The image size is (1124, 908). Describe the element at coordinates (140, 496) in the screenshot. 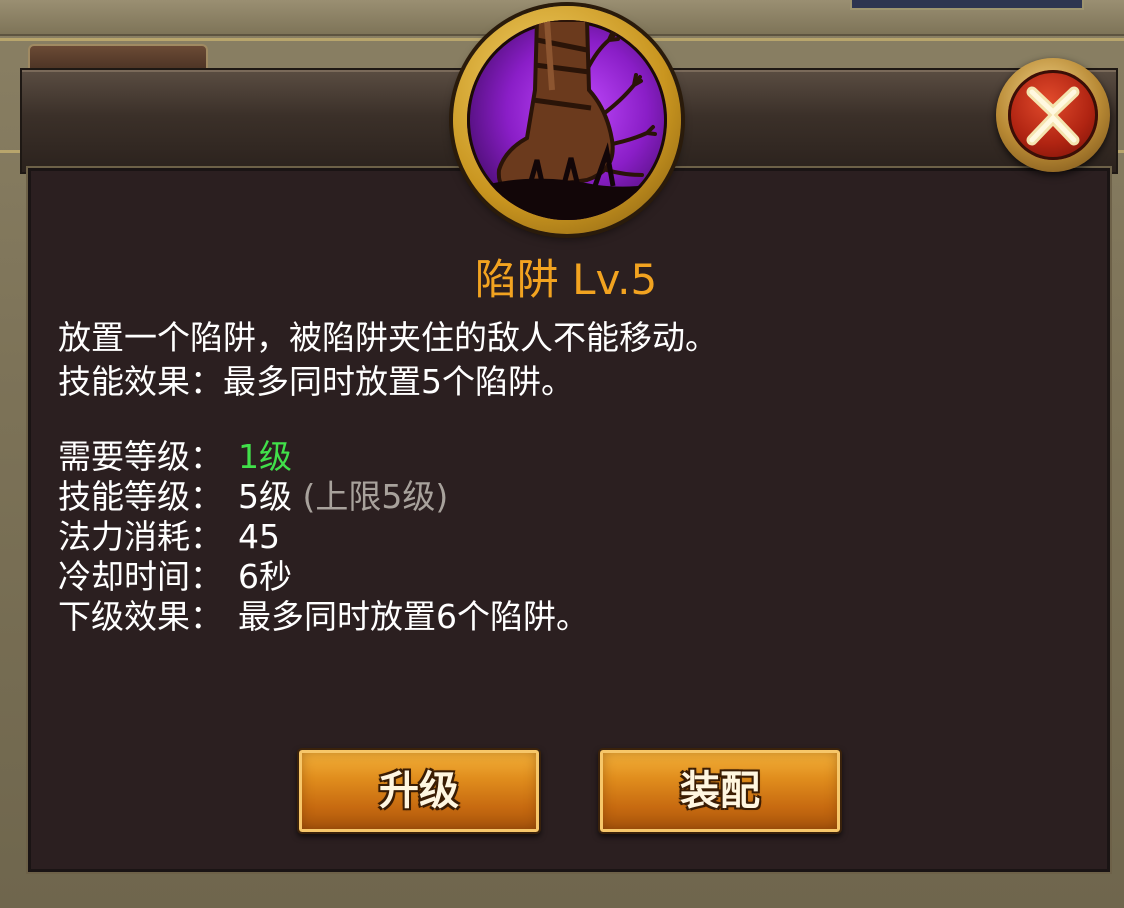

I see `stat-label: 技能等级：` at that location.